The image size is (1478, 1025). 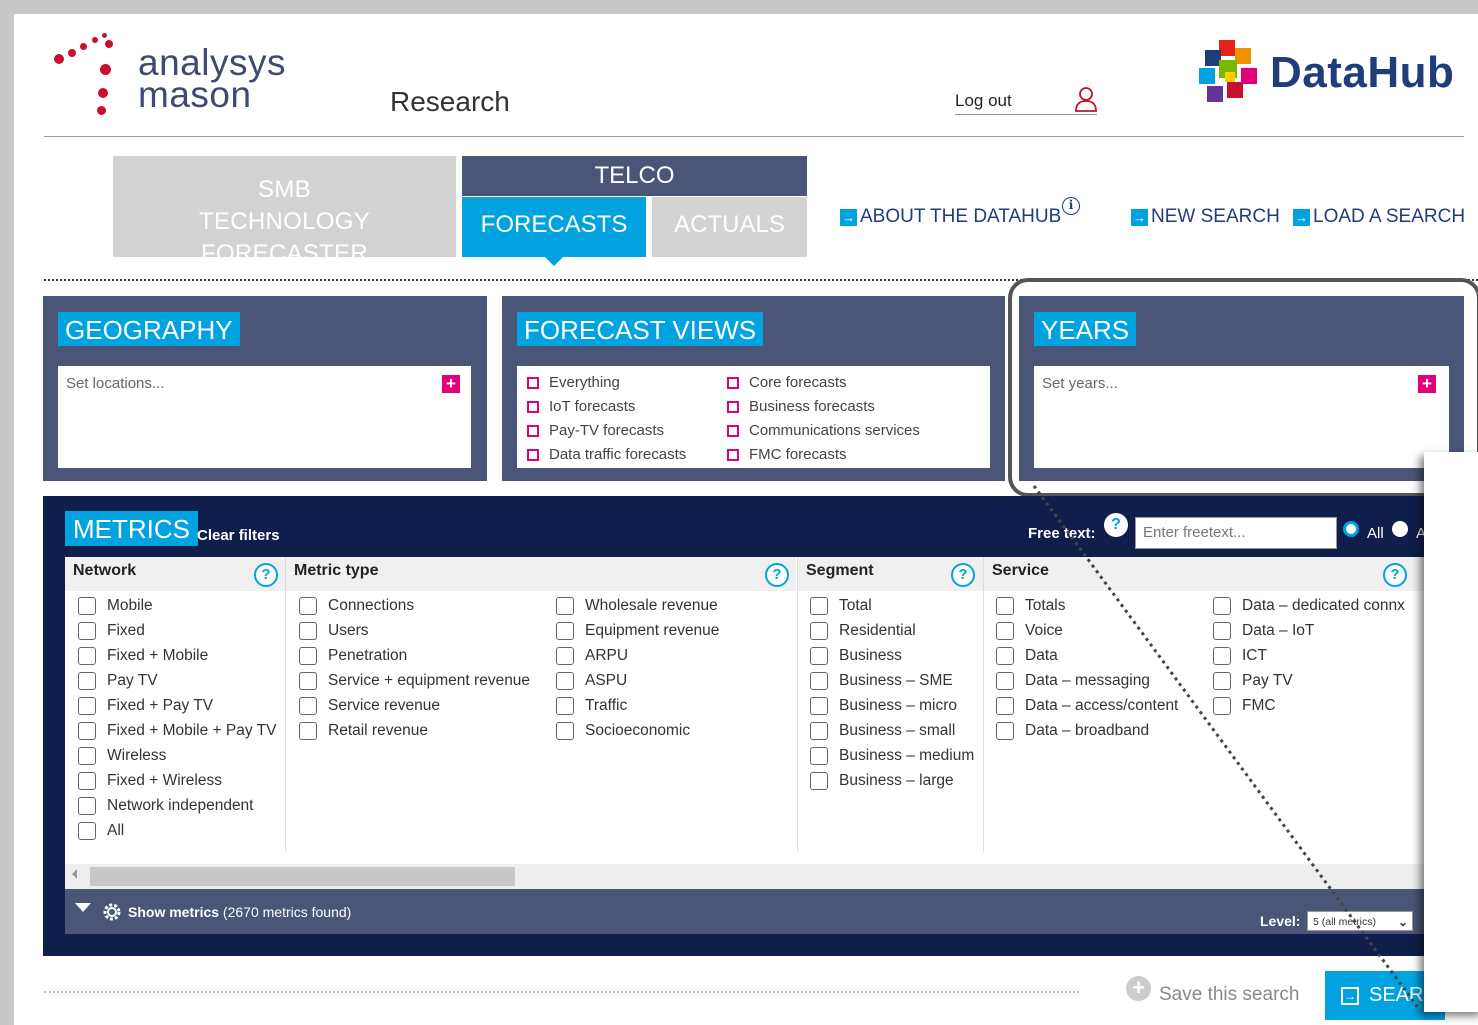 What do you see at coordinates (983, 101) in the screenshot?
I see `logout-link: Log out` at bounding box center [983, 101].